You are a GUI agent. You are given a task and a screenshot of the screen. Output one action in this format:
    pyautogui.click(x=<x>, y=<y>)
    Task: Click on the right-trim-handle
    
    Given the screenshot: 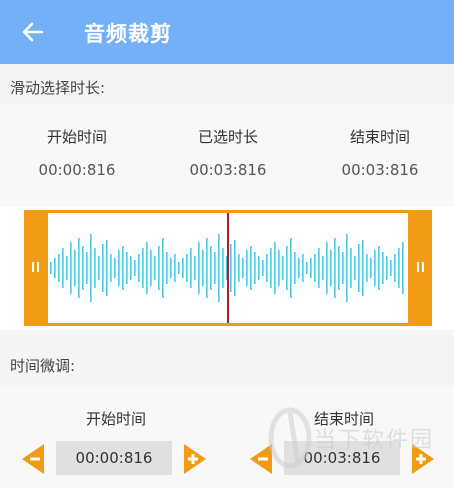 What is the action you would take?
    pyautogui.click(x=420, y=268)
    